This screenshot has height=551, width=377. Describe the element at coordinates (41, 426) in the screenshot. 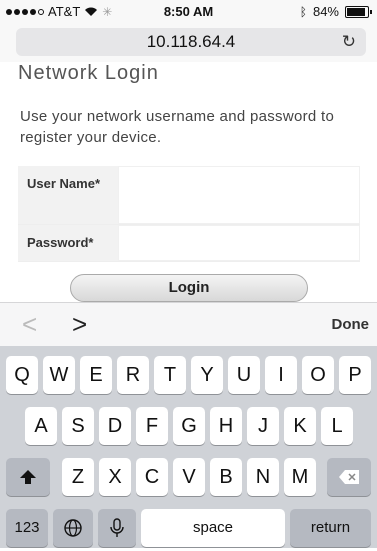

I see `key-a: A` at that location.